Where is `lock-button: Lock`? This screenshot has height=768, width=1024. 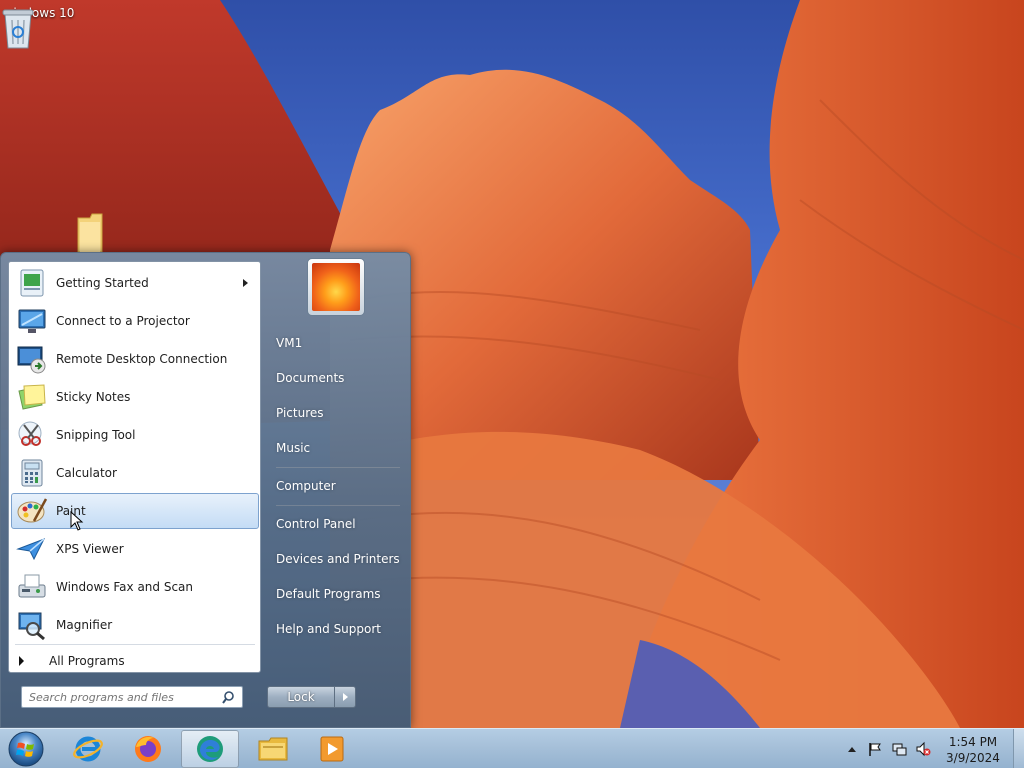 lock-button: Lock is located at coordinates (301, 697).